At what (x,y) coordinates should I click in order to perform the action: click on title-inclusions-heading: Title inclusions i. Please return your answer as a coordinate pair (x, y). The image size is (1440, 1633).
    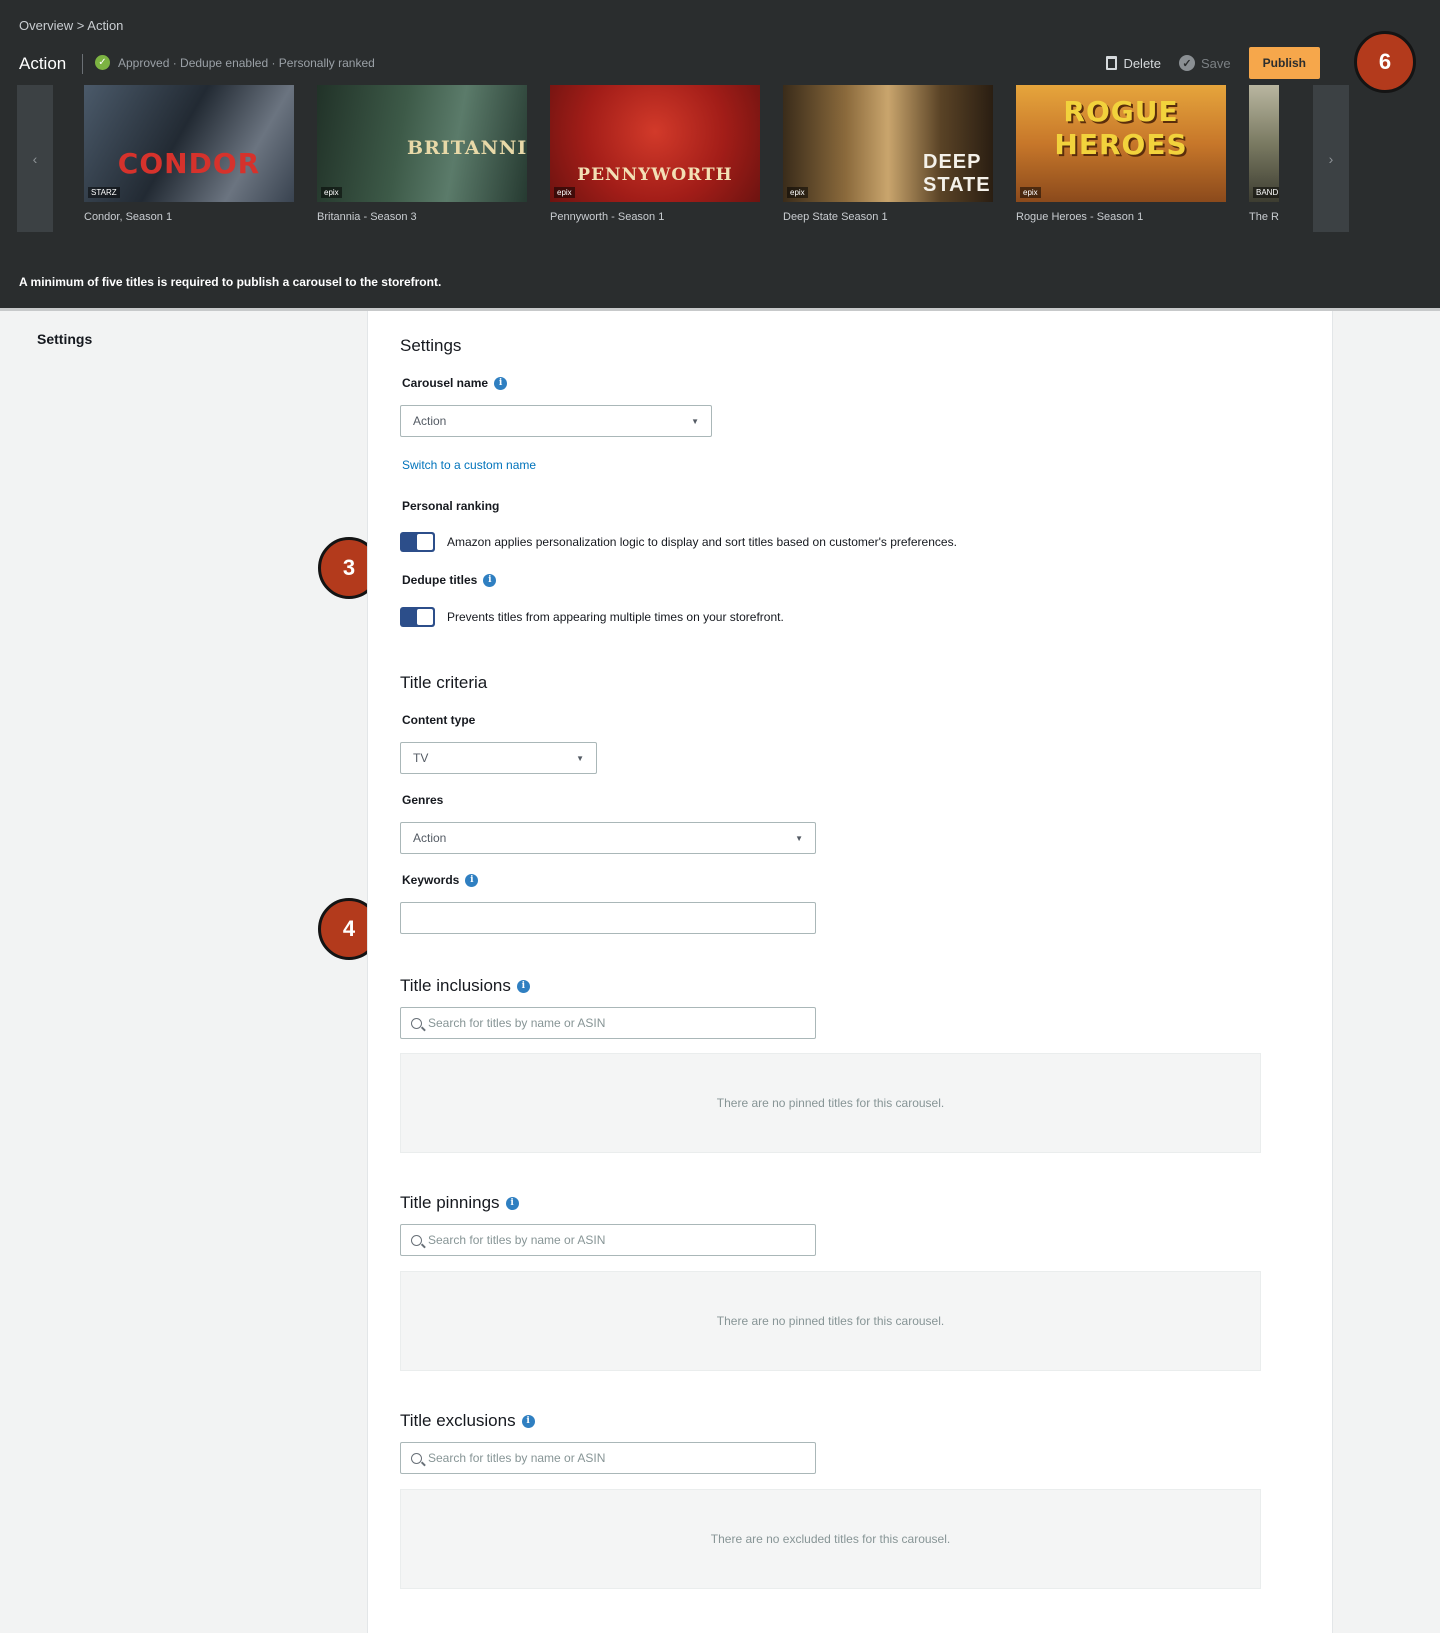
    Looking at the image, I should click on (465, 986).